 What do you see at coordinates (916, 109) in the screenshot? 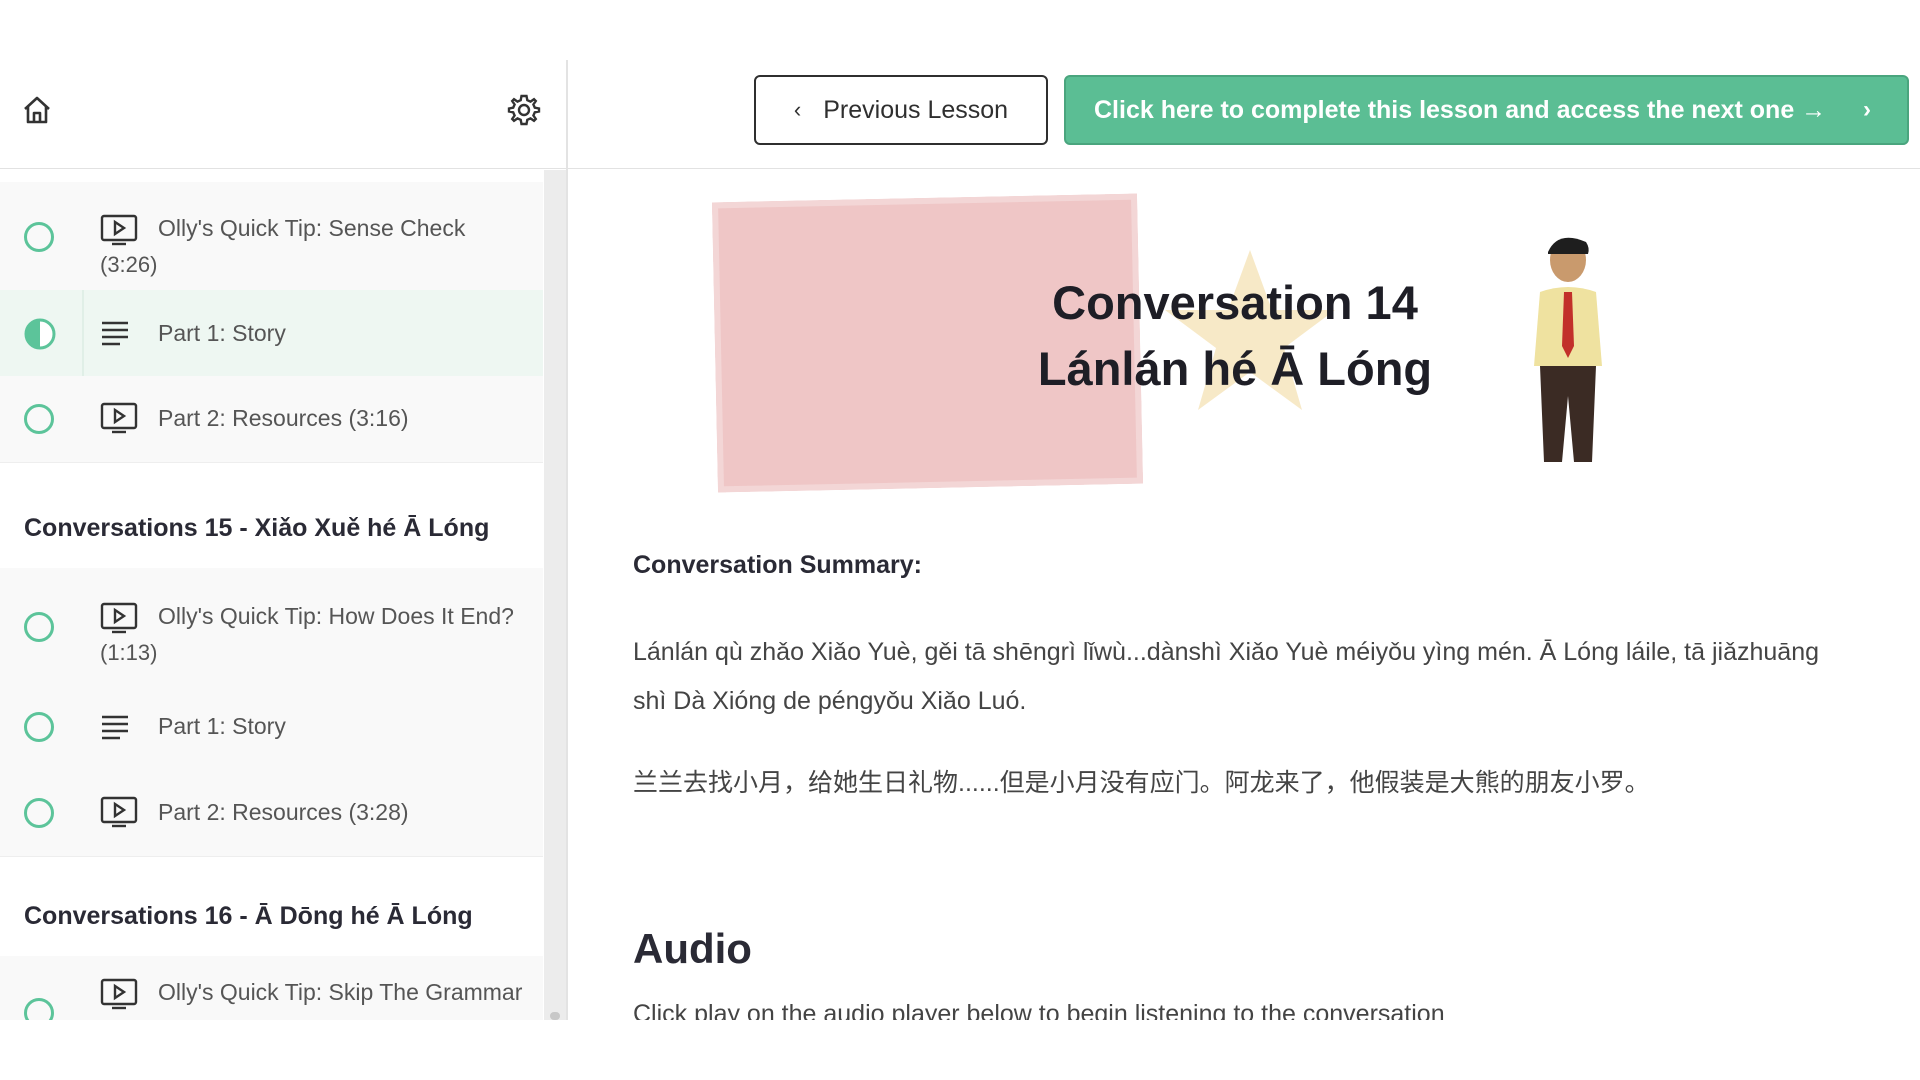
I see `previous-lesson-label: Previous Lesson` at bounding box center [916, 109].